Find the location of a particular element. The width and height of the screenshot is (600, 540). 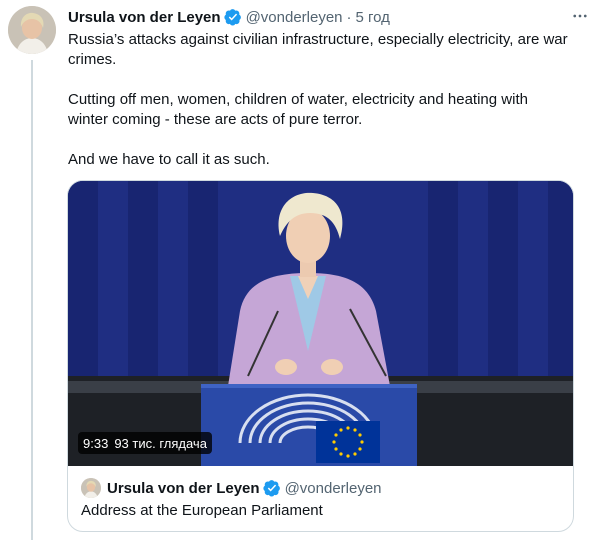

author-avatar is located at coordinates (32, 30).